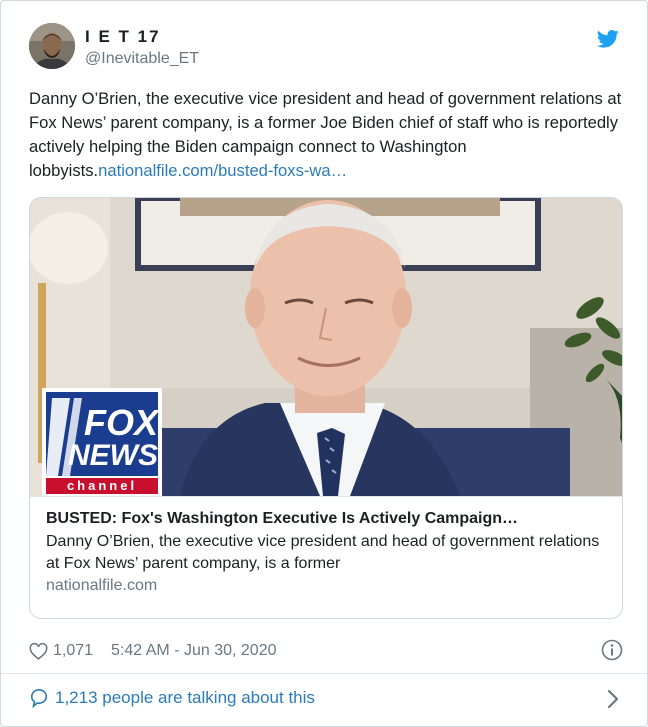 Image resolution: width=648 pixels, height=727 pixels. What do you see at coordinates (102, 585) in the screenshot?
I see `card-domain: nationalfile.com` at bounding box center [102, 585].